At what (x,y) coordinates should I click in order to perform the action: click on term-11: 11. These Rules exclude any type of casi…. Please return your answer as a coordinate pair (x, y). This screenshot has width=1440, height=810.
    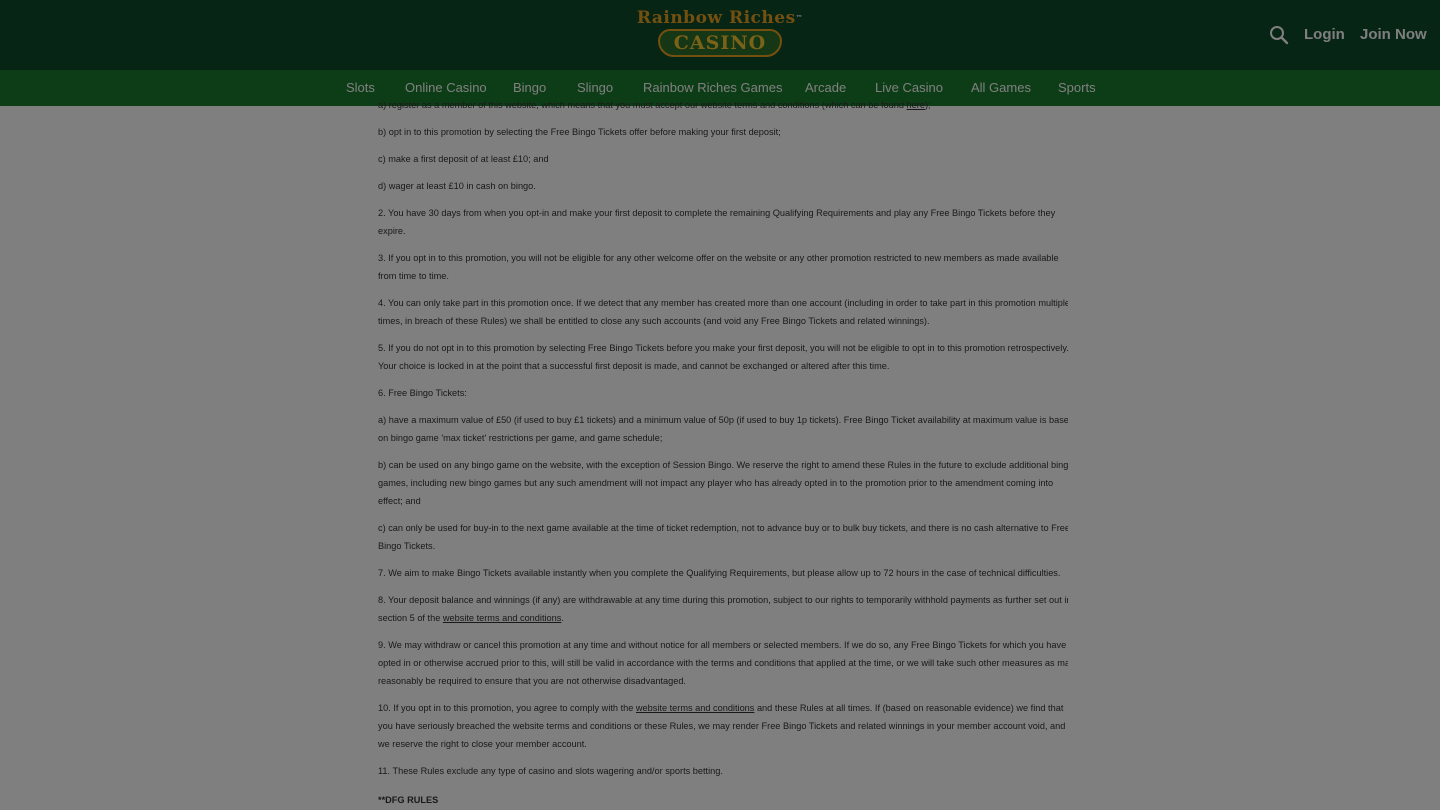
    Looking at the image, I should click on (550, 771).